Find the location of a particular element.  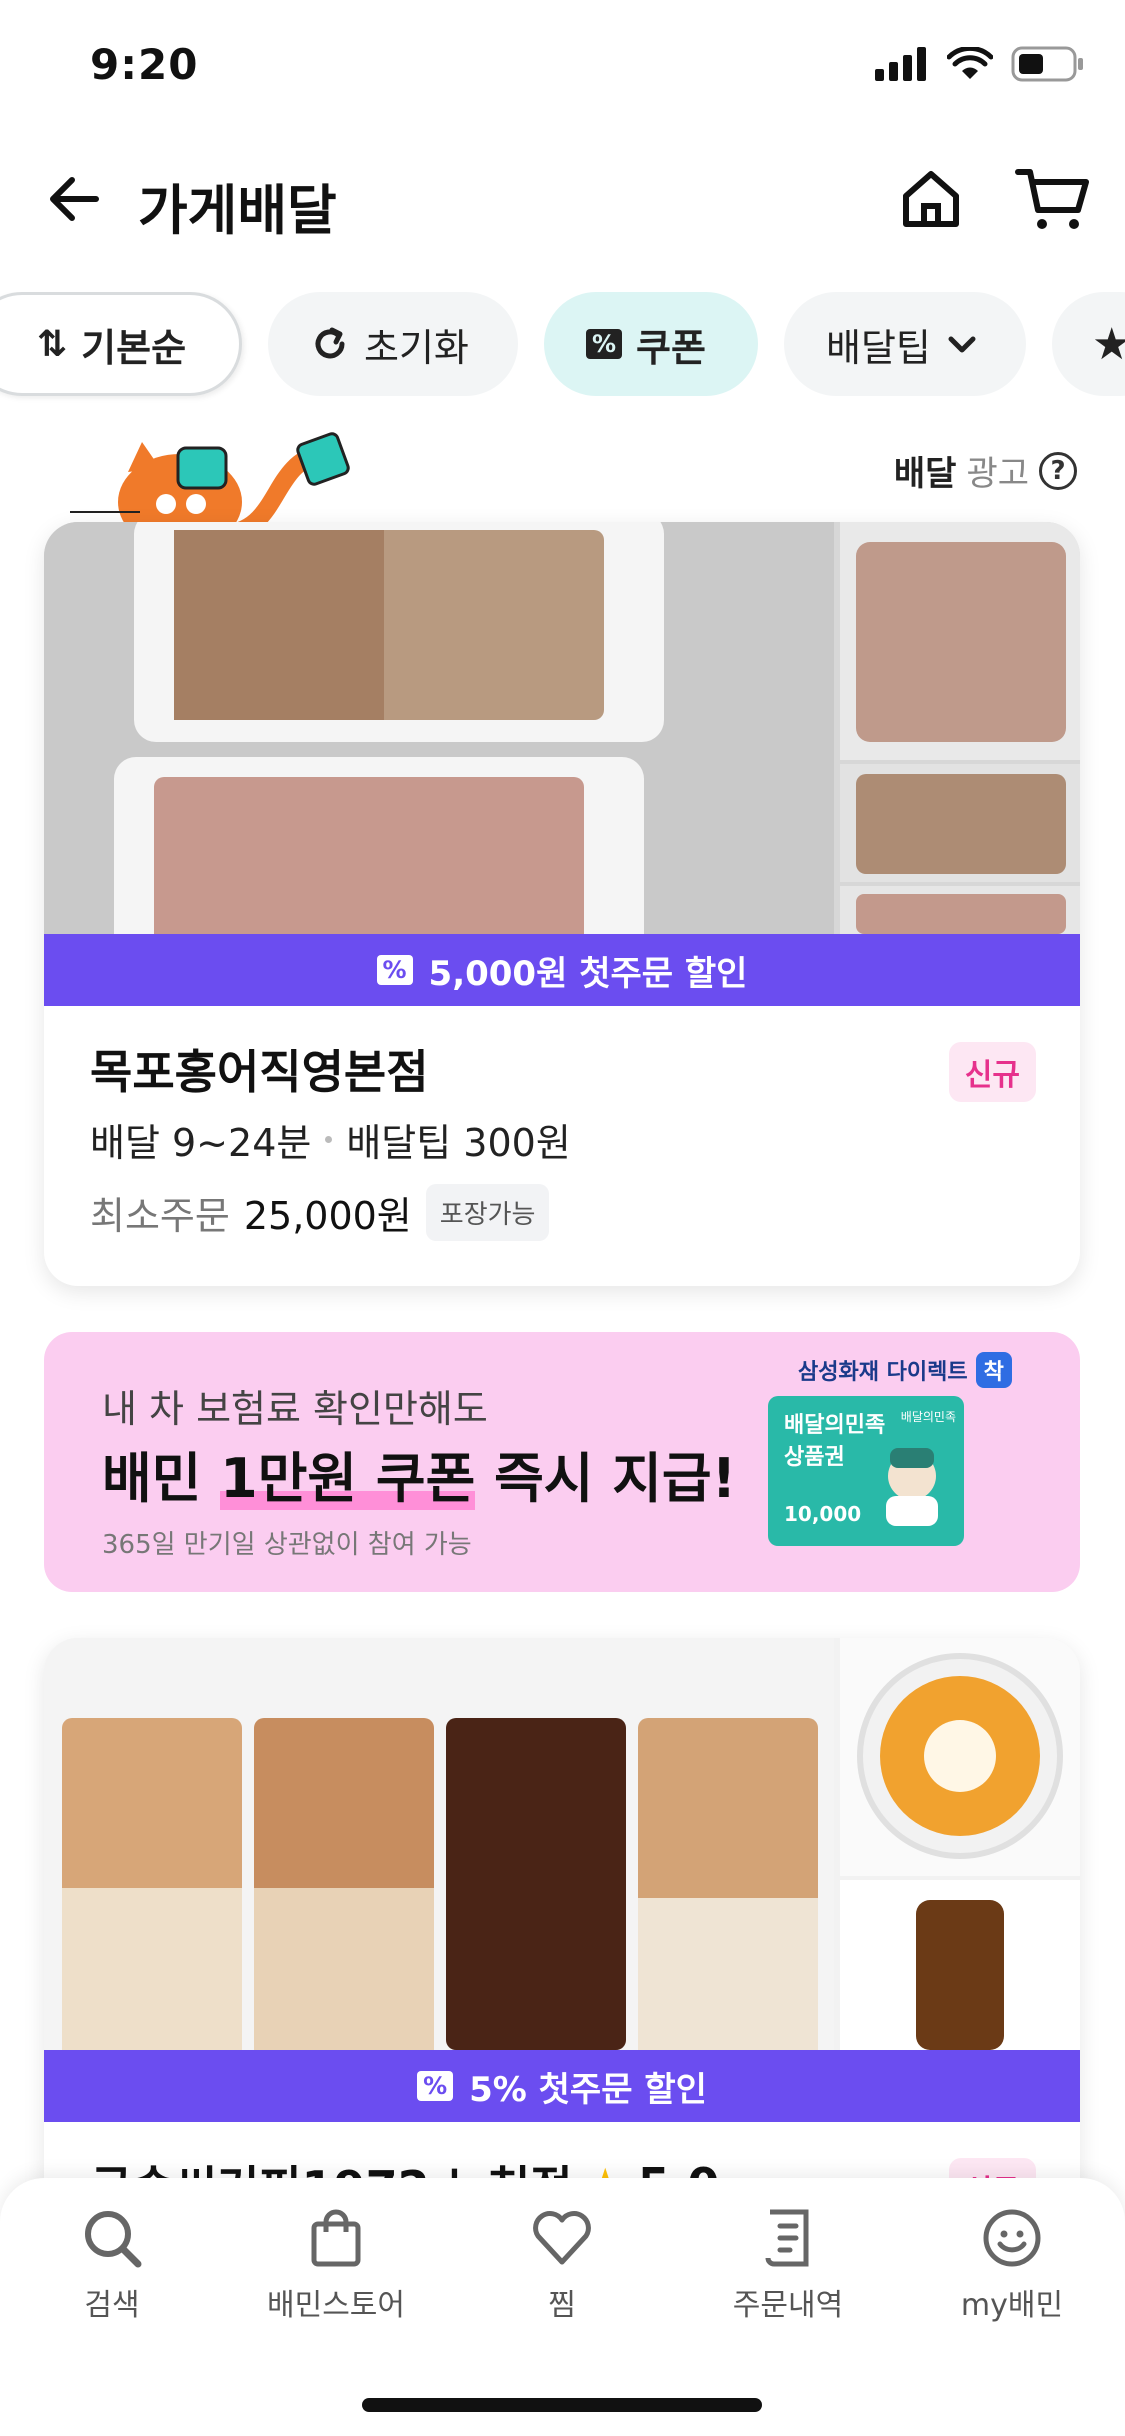

min-order-value: 25,000원 is located at coordinates (327, 1216).